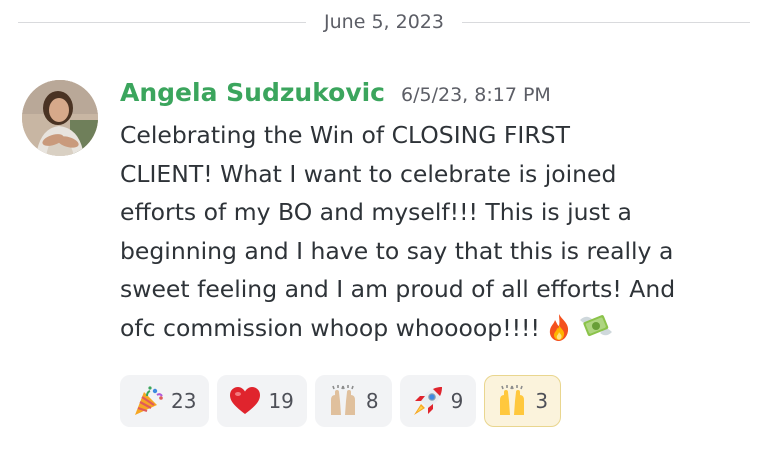 This screenshot has width=768, height=454. I want to click on message-line-last: ofc commission whoop whoooop!!!!, so click(435, 328).